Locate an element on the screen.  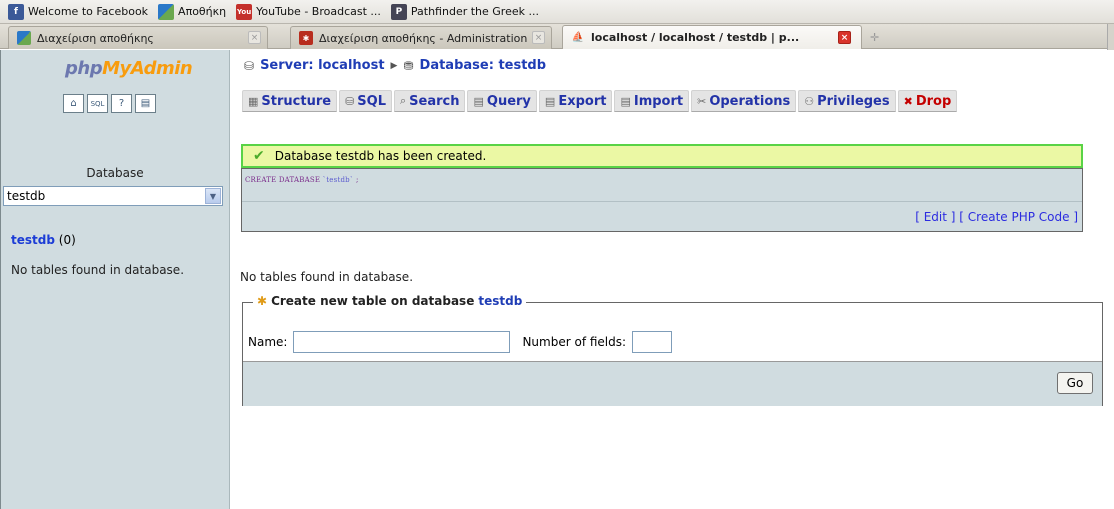
tab-label: Query is located at coordinates (508, 101).